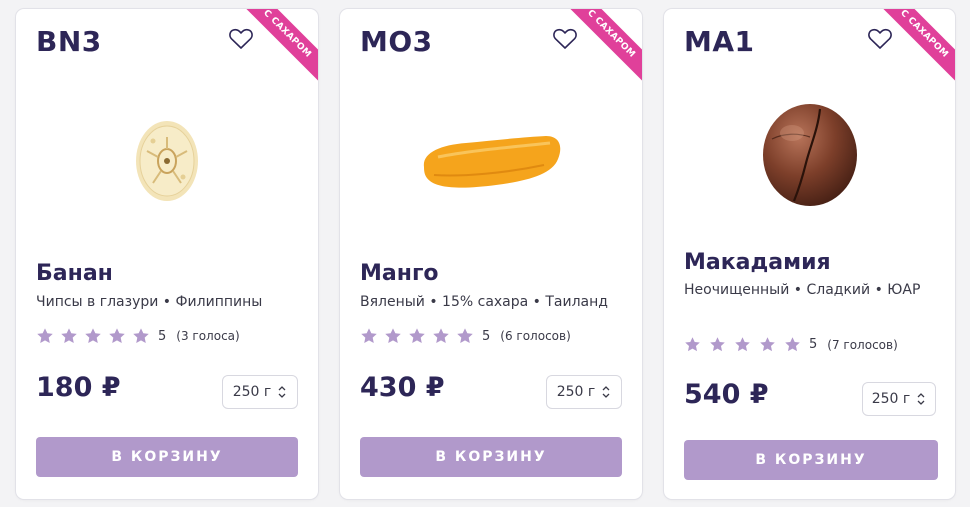 This screenshot has height=507, width=970. Describe the element at coordinates (402, 387) in the screenshot. I see `product-price: 430 ₽` at that location.